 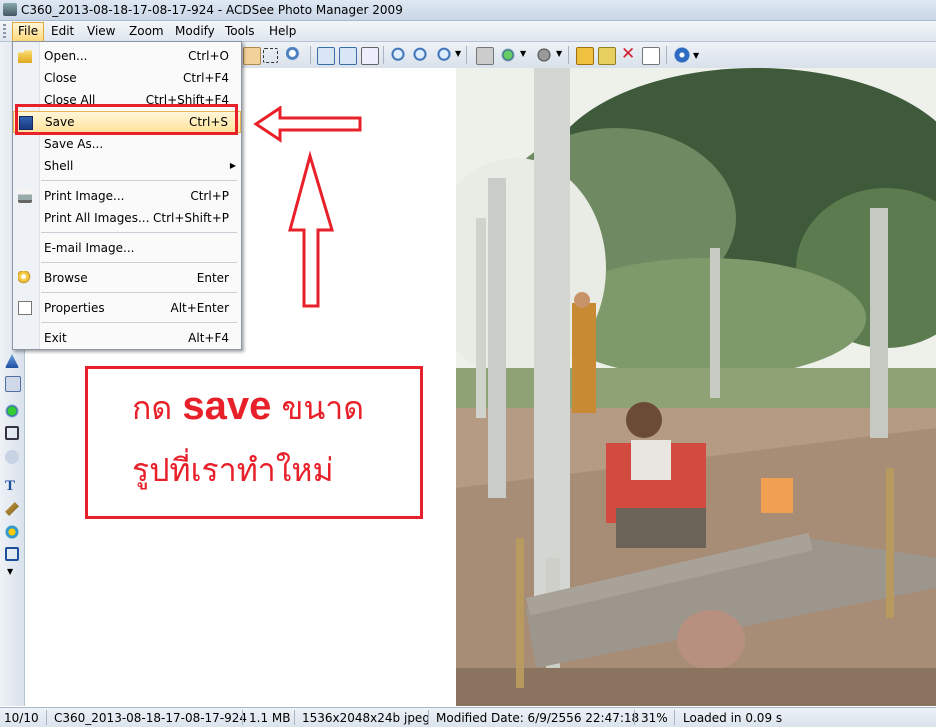 What do you see at coordinates (12, 509) in the screenshot?
I see `brush-icon` at bounding box center [12, 509].